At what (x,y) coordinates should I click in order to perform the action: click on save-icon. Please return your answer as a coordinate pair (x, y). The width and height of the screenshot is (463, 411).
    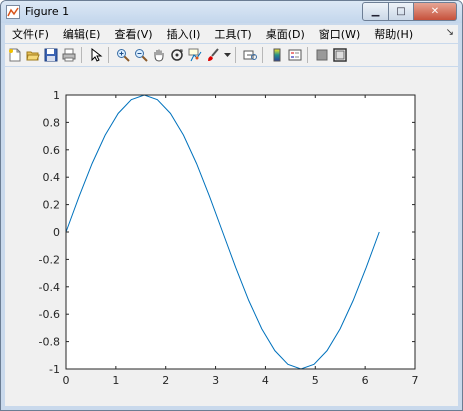
    Looking at the image, I should click on (51, 55).